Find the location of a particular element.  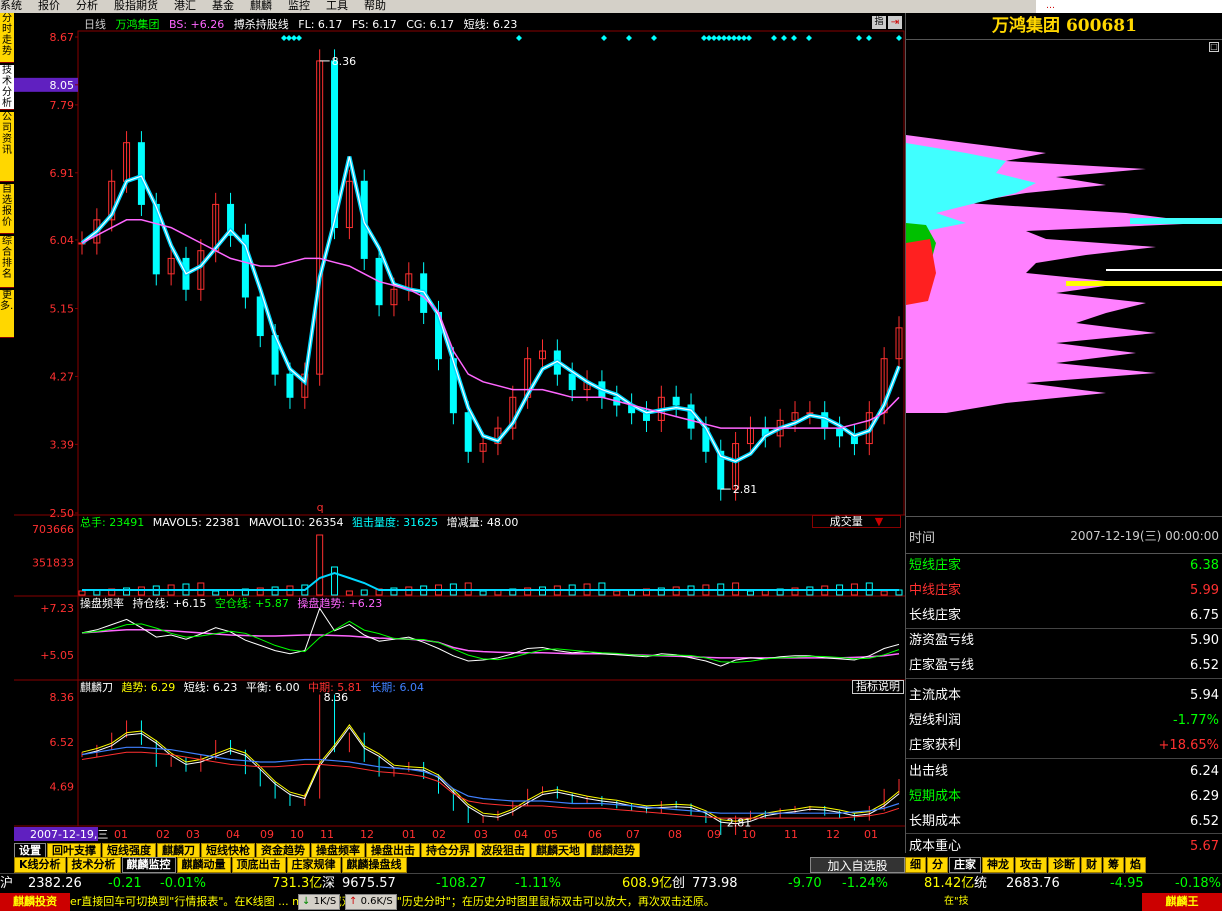

price-tick: 3.39 is located at coordinates (62, 444).